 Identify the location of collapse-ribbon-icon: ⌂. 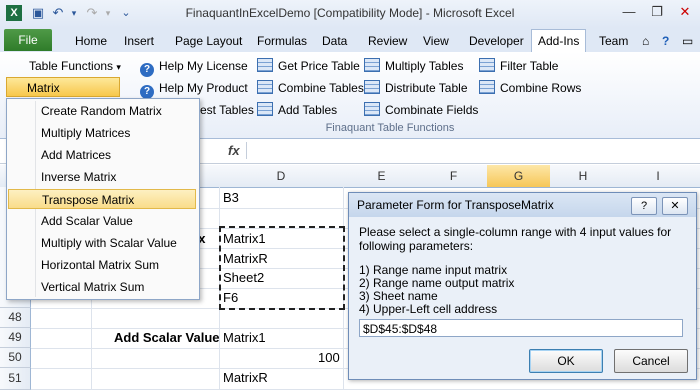
(645, 41).